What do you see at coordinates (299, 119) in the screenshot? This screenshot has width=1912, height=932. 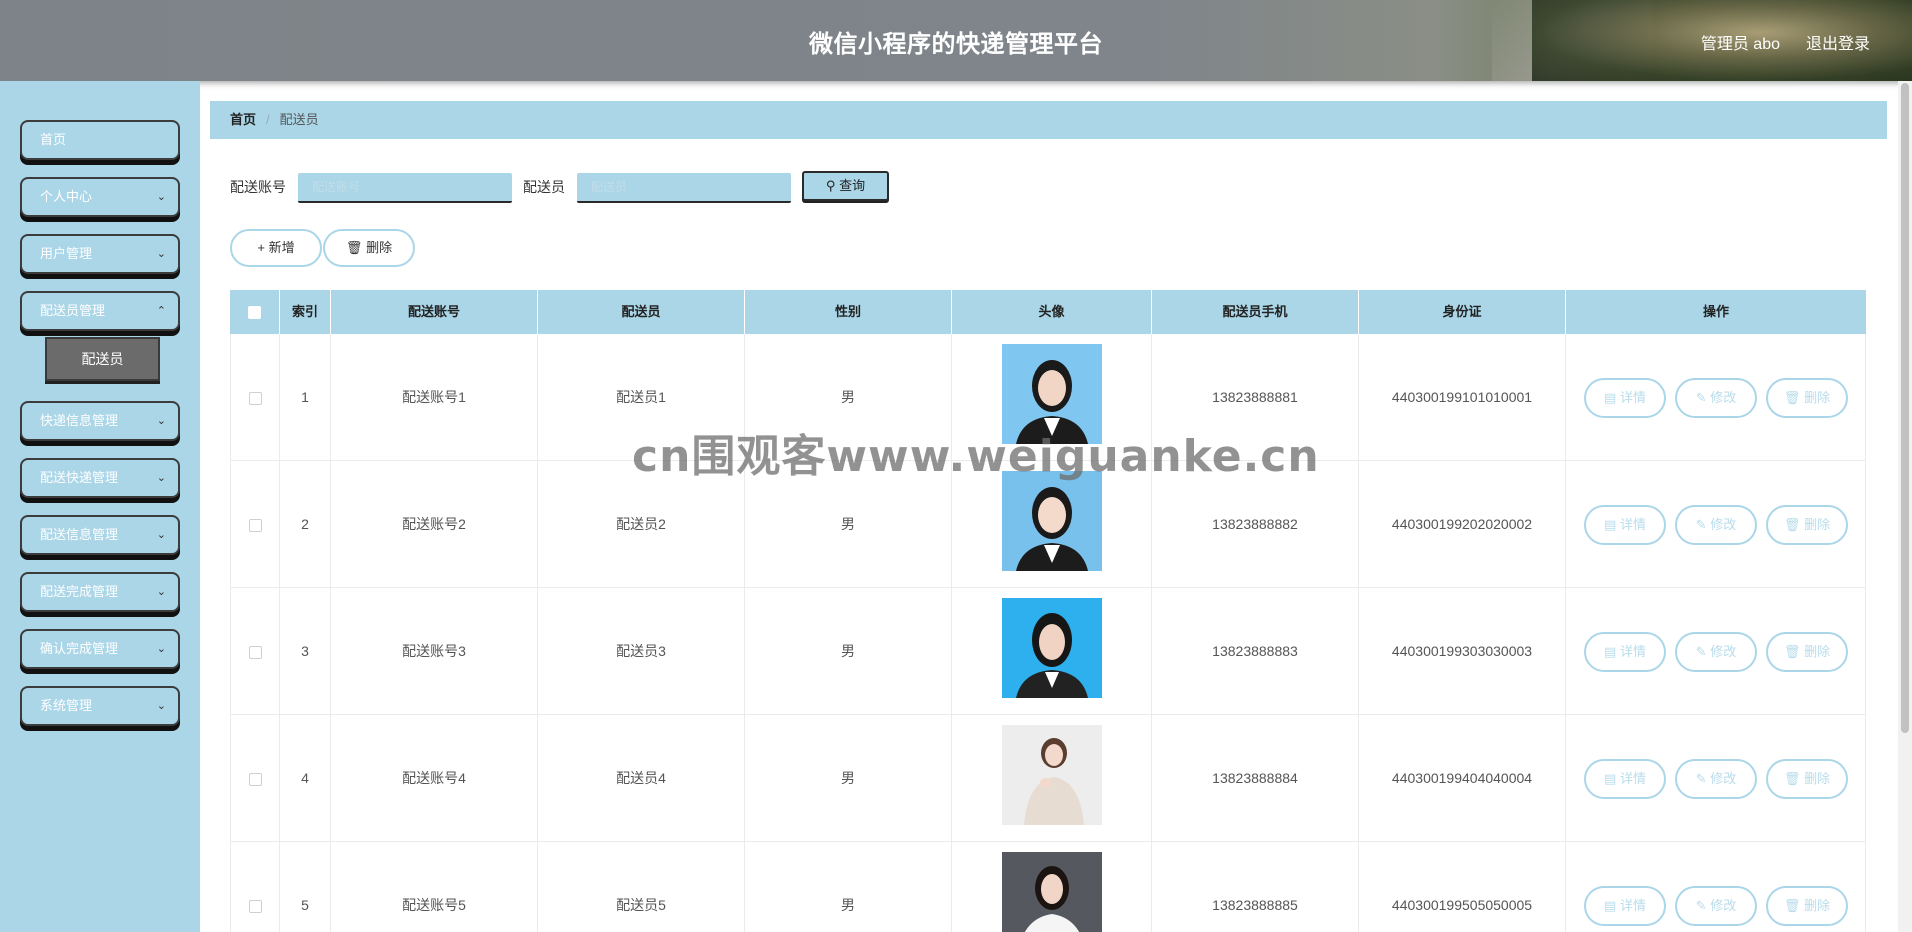 I see `breadcrumb-current: 配送员` at bounding box center [299, 119].